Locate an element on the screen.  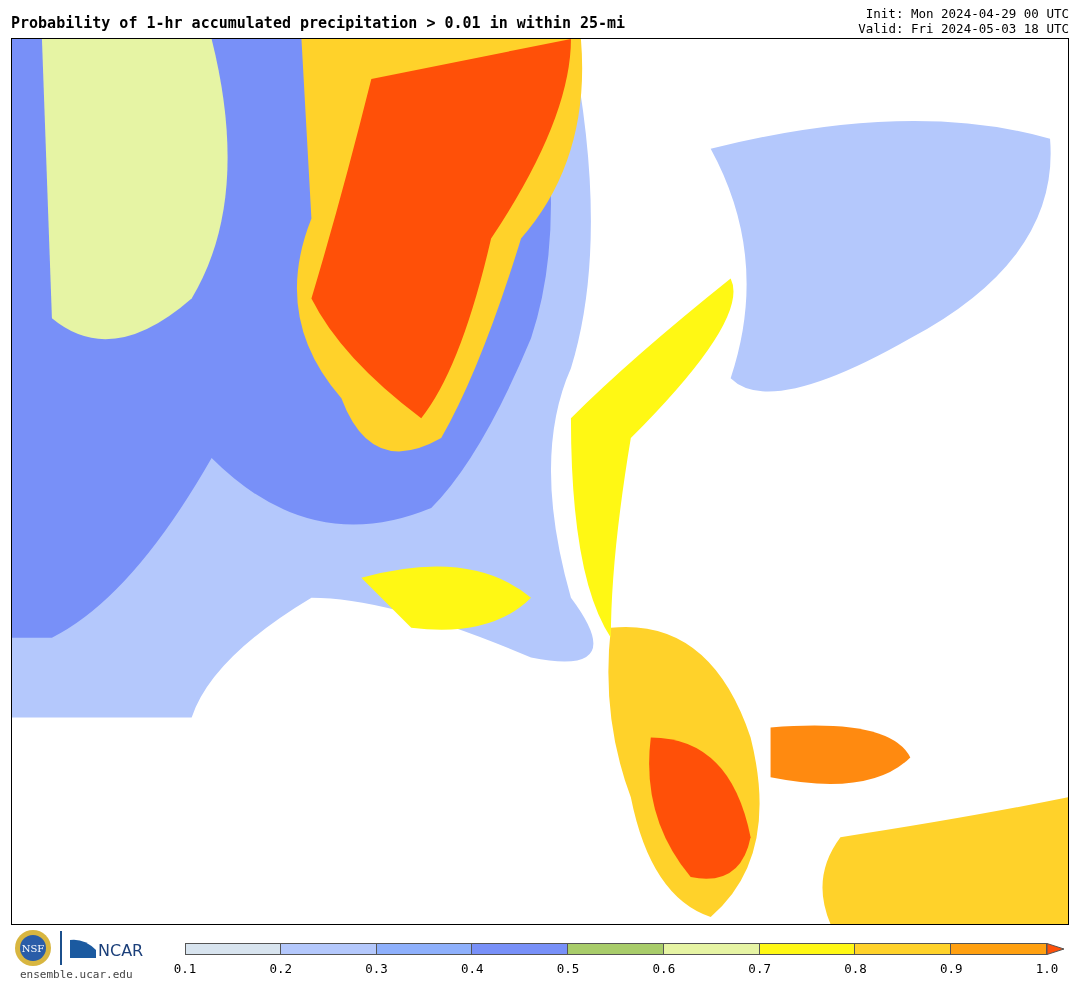
tick-label: 0.2 is located at coordinates (281, 969).